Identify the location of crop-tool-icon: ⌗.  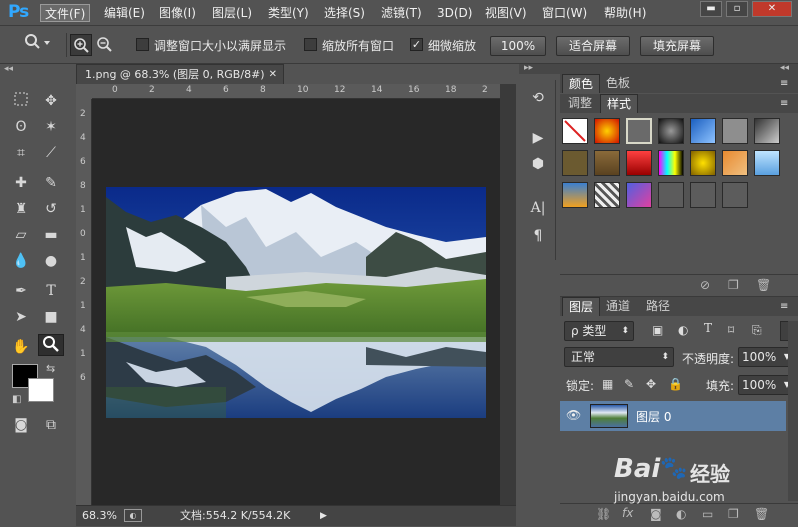
(21, 153).